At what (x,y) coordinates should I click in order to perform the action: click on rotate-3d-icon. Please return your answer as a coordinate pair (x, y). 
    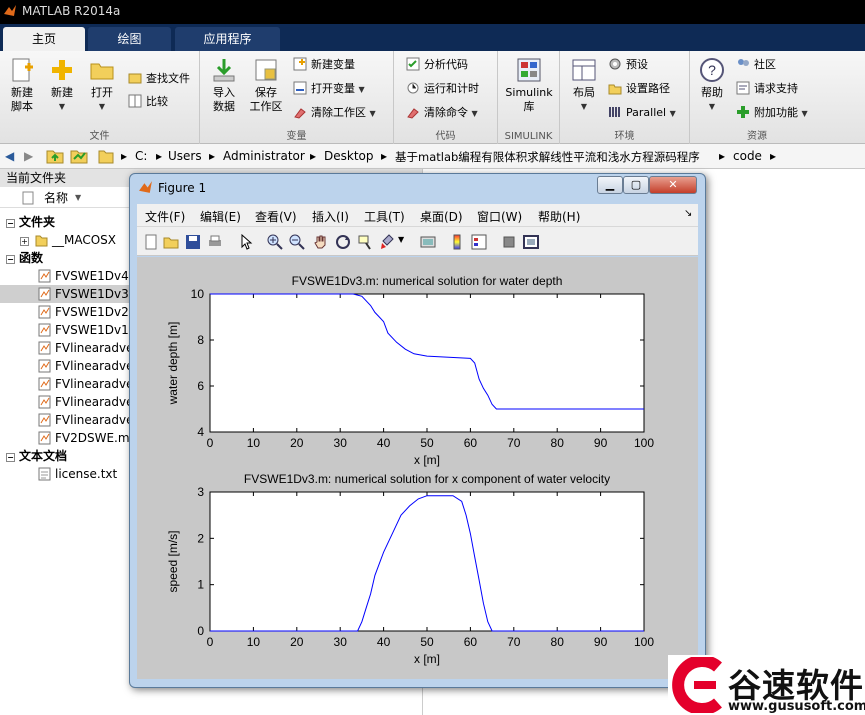
    Looking at the image, I should click on (343, 242).